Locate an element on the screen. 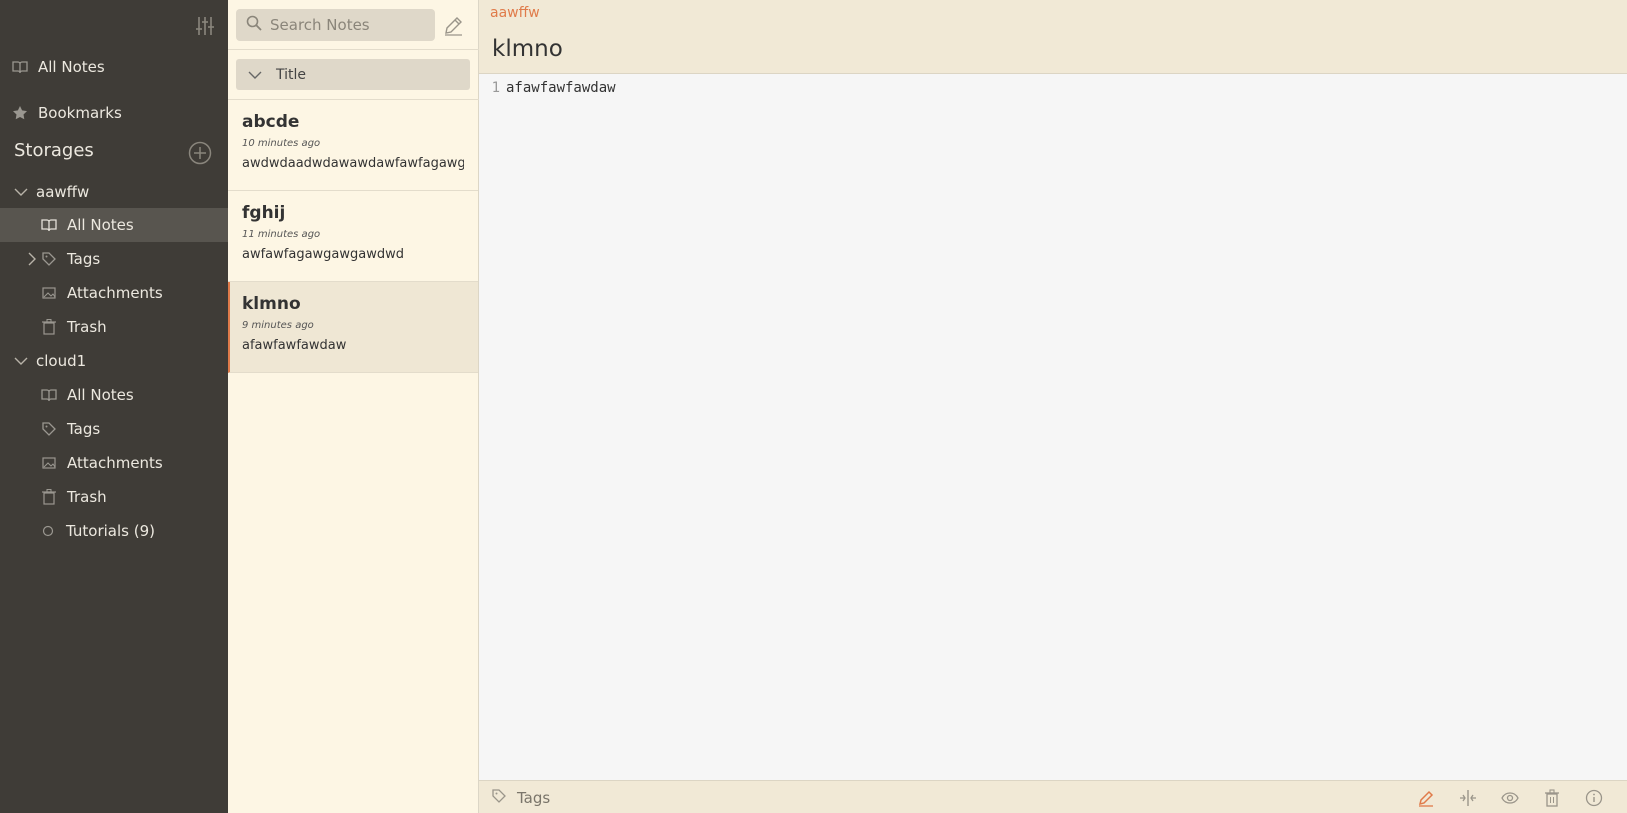 The height and width of the screenshot is (813, 1627). note-preview: awfawfagawgawgawdwd is located at coordinates (323, 254).